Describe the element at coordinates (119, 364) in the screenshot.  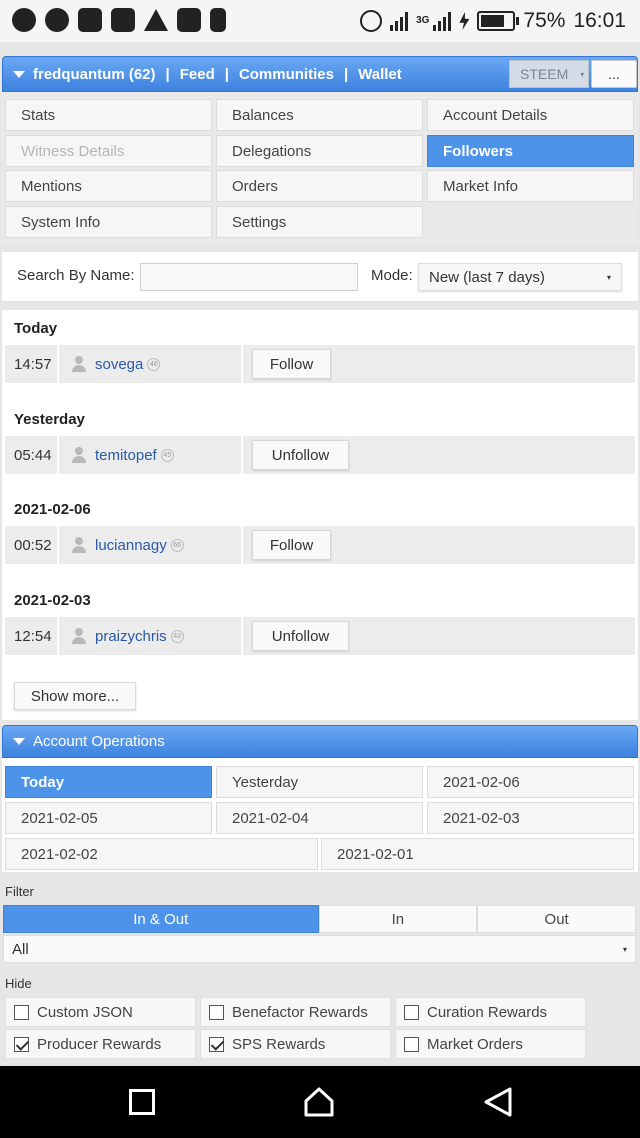
I see `username-link: sovega` at that location.